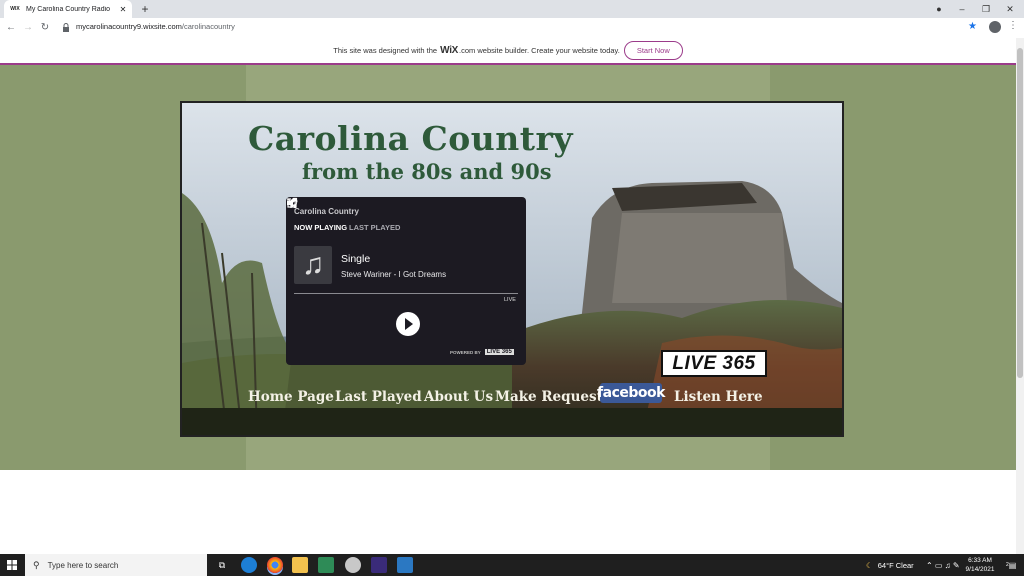 This screenshot has width=1024, height=576. I want to click on profile-avatar, so click(995, 27).